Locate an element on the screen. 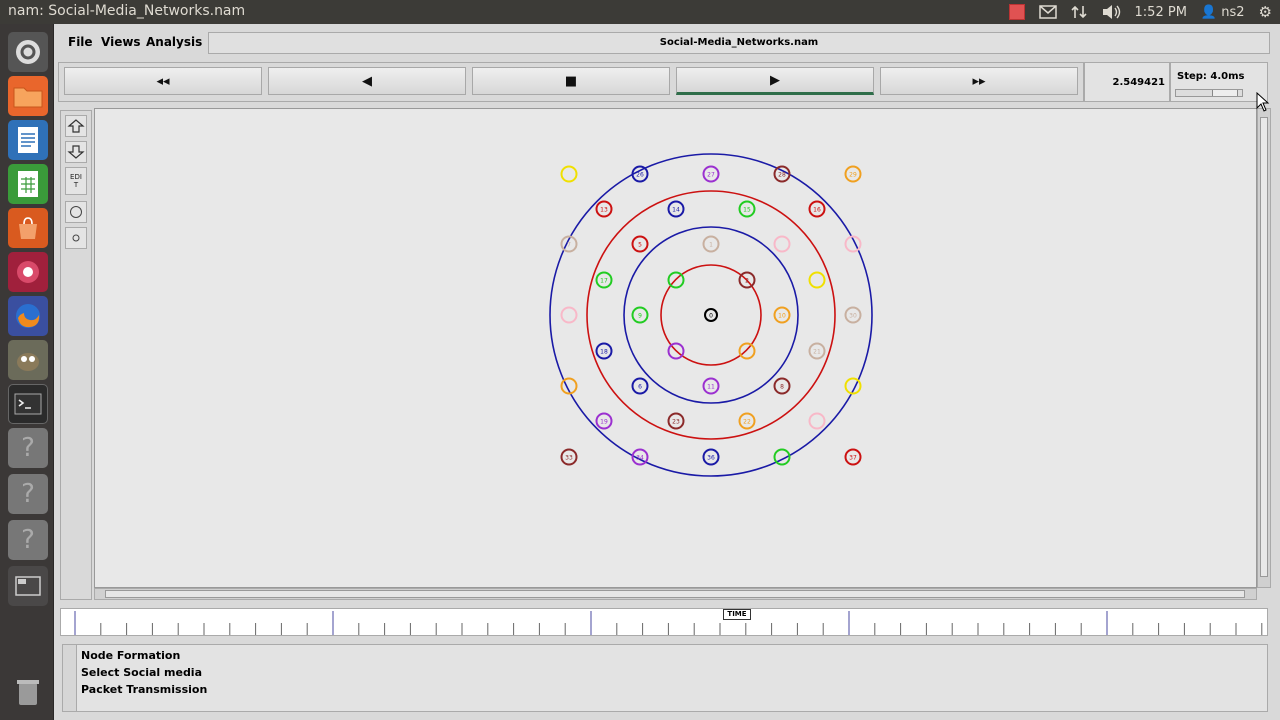 The height and width of the screenshot is (720, 1280). launcher-unknown-1: ? is located at coordinates (28, 448).